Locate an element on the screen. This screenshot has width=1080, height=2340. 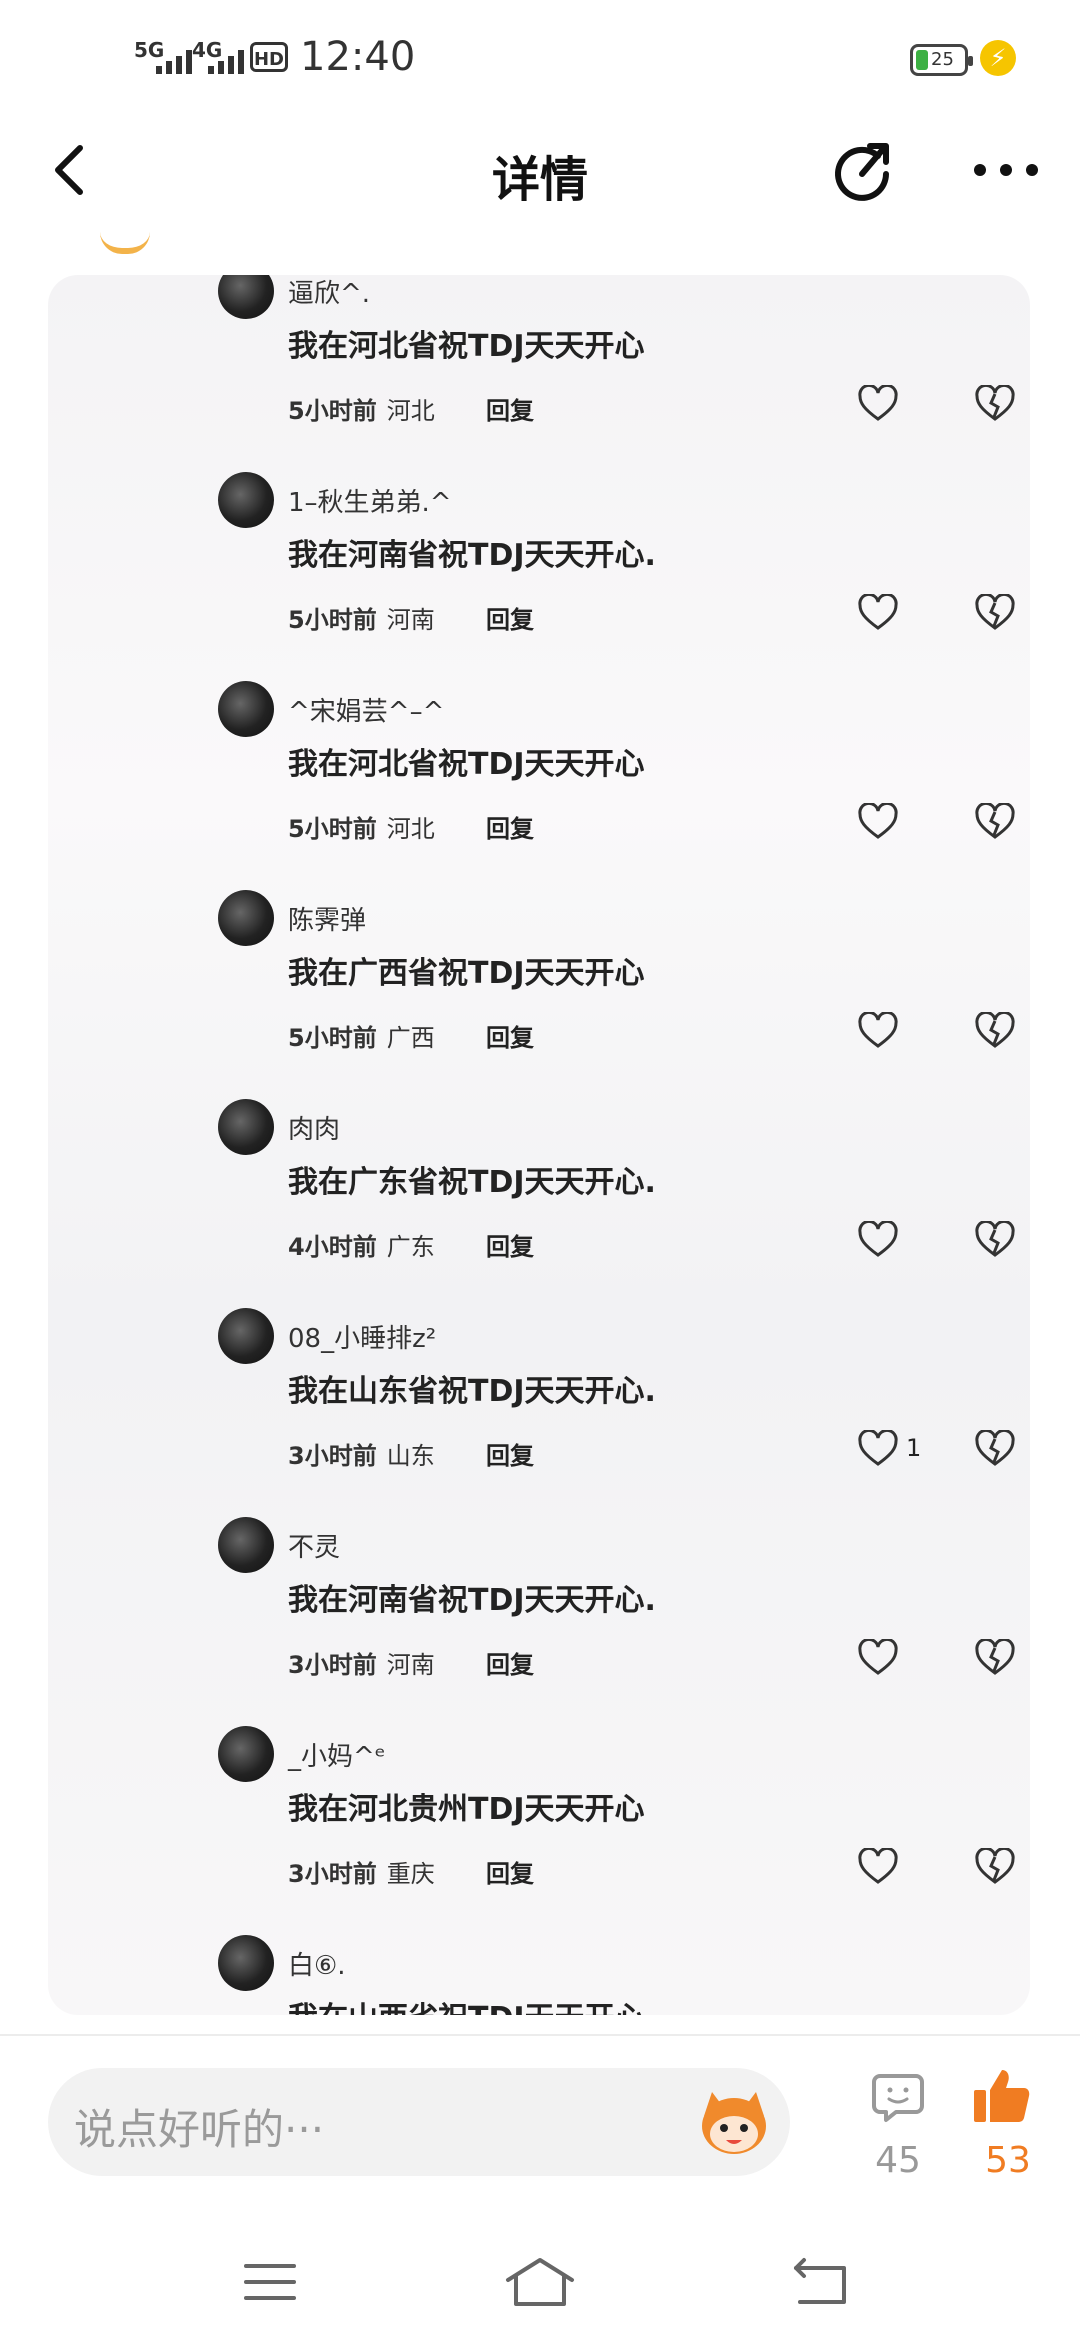
comment-meta: 3小时前 山东 is located at coordinates (361, 1453).